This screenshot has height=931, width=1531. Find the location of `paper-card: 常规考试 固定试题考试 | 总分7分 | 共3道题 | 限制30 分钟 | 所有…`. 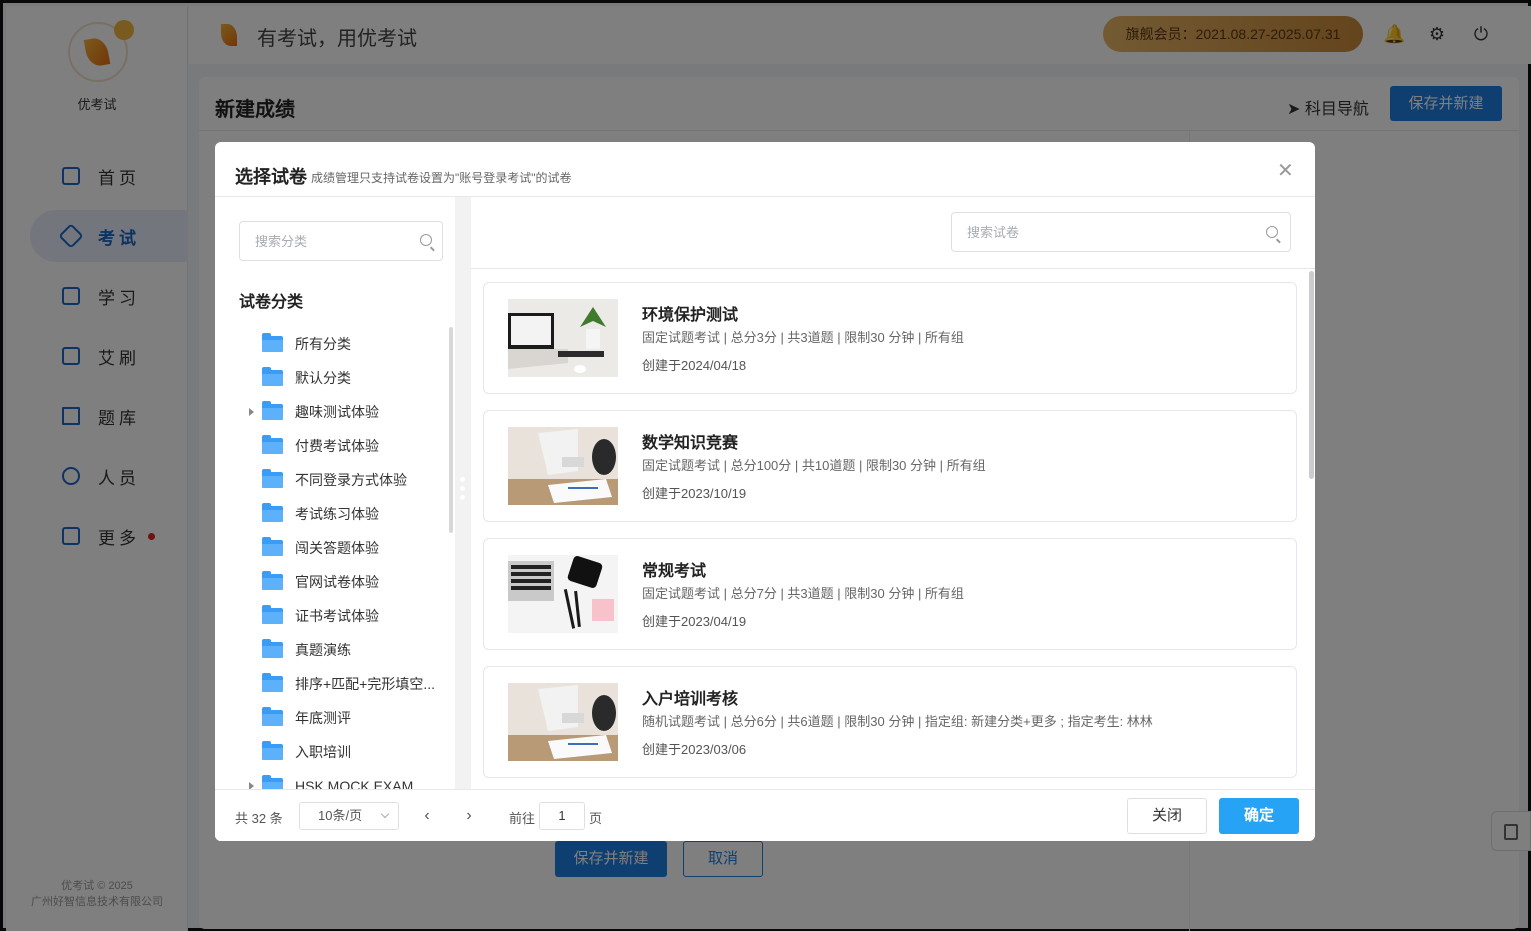

paper-card: 常规考试 固定试题考试 | 总分7分 | 共3道题 | 限制30 分钟 | 所有… is located at coordinates (890, 594).